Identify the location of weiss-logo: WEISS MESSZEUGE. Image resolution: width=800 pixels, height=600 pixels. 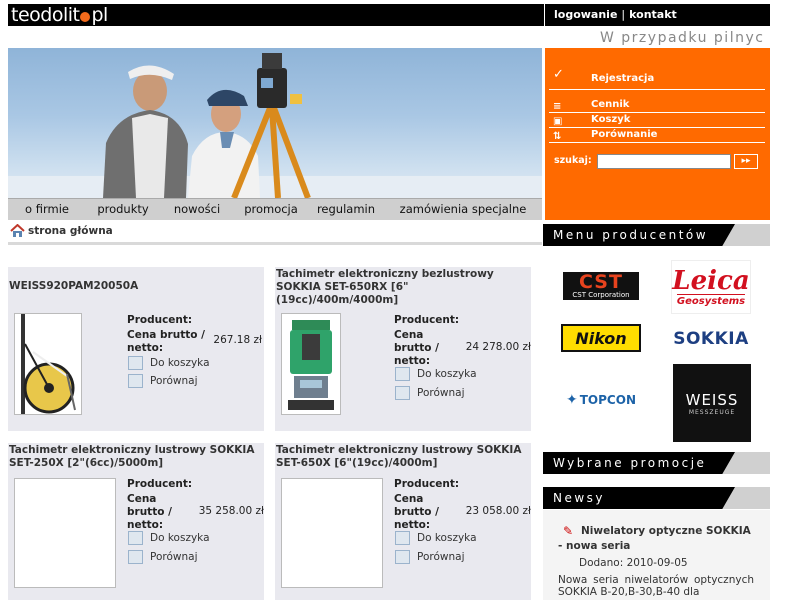
(712, 403).